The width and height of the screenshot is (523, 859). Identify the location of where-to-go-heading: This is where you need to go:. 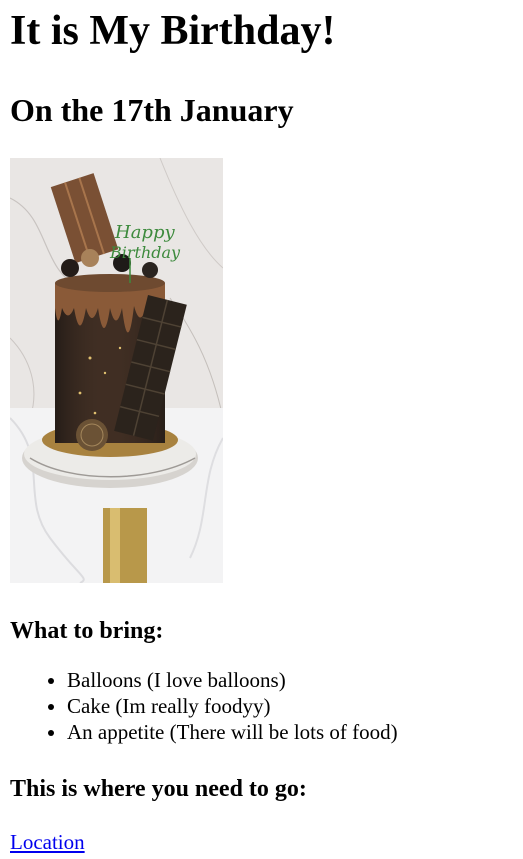
(158, 789).